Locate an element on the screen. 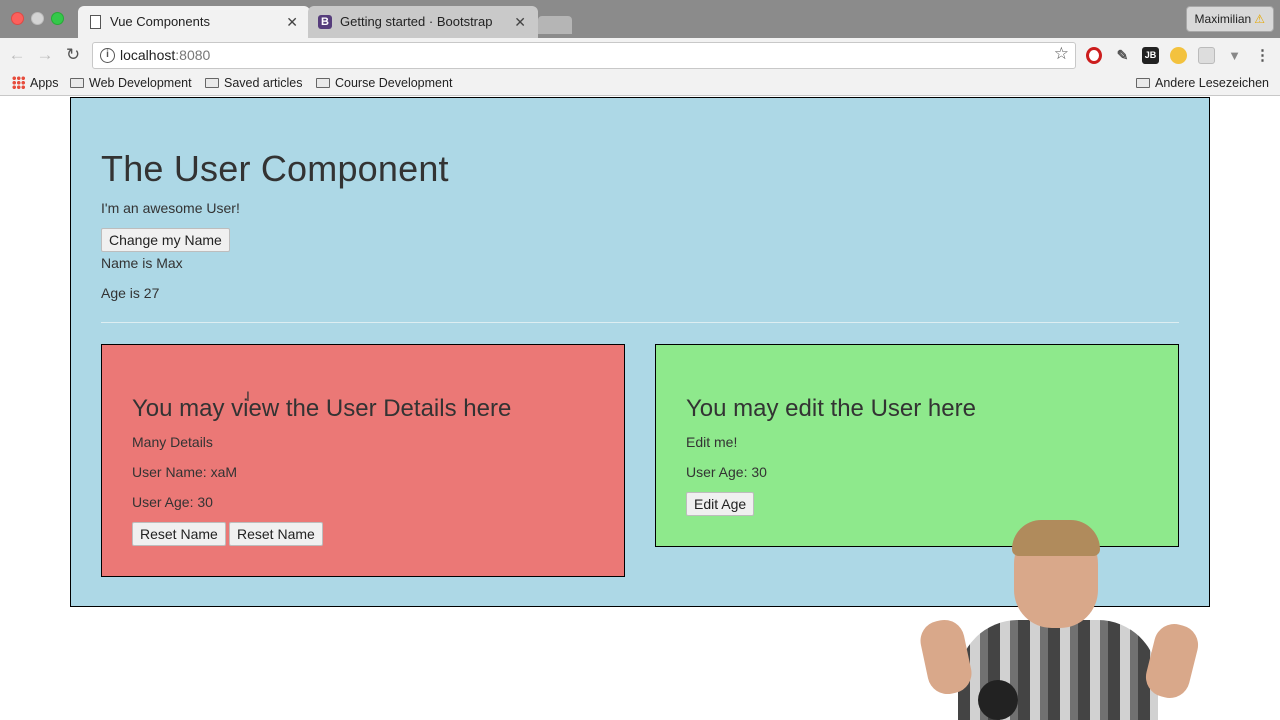 This screenshot has height=720, width=1280. edit-title: You may edit the User here is located at coordinates (831, 408).